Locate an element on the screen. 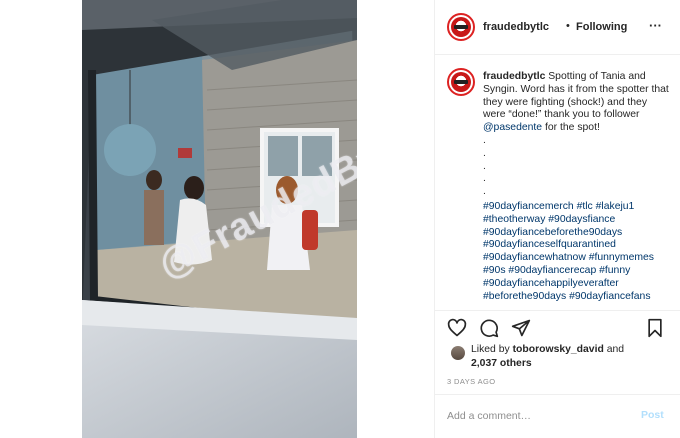 This screenshot has height=438, width=680. action-bar is located at coordinates (557, 326).